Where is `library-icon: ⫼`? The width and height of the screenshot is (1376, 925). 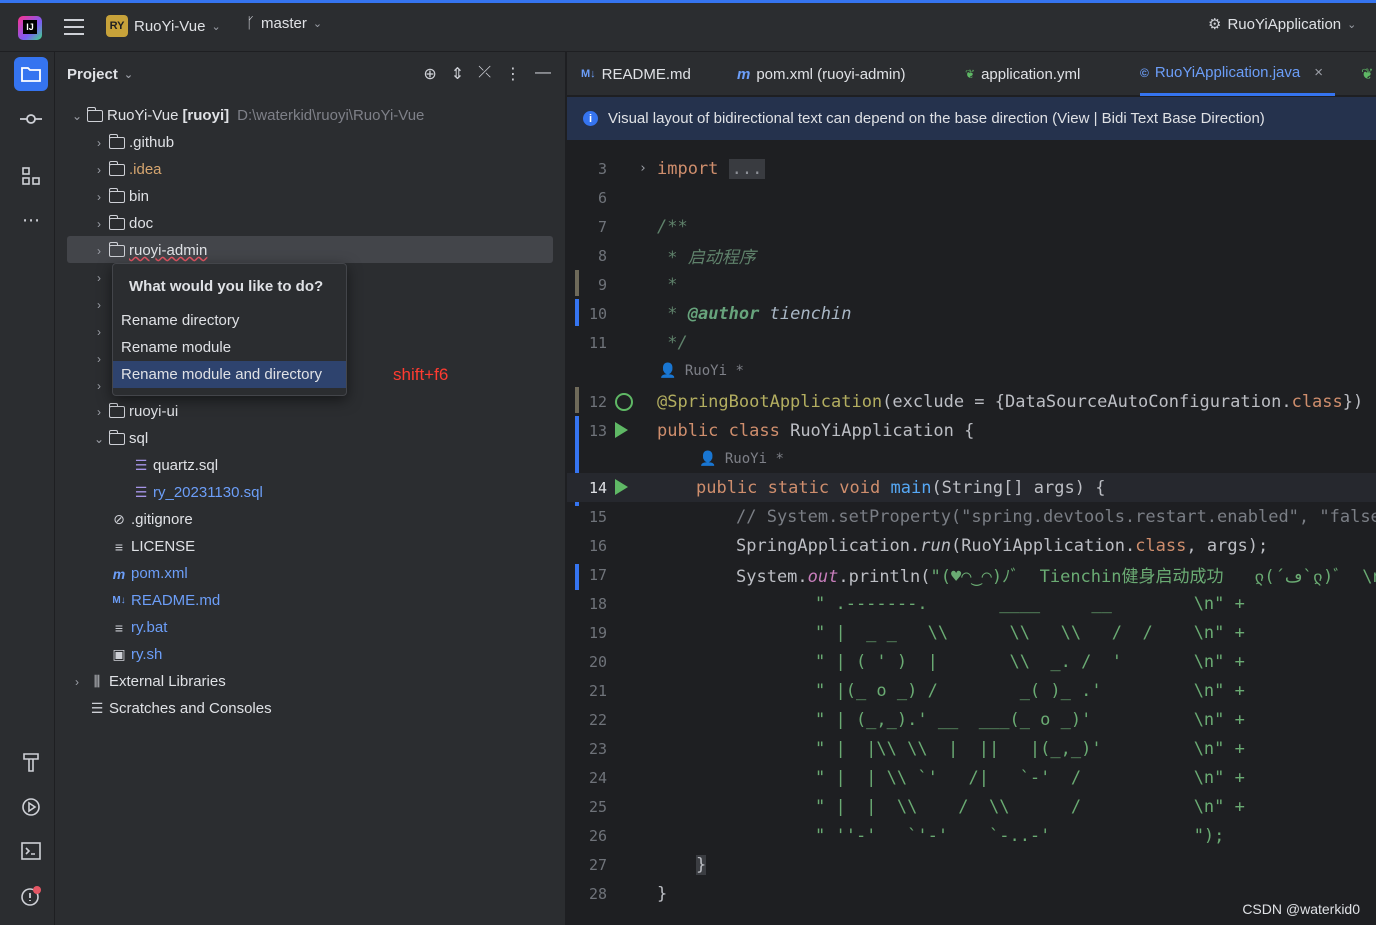 library-icon: ⫼ is located at coordinates (97, 681).